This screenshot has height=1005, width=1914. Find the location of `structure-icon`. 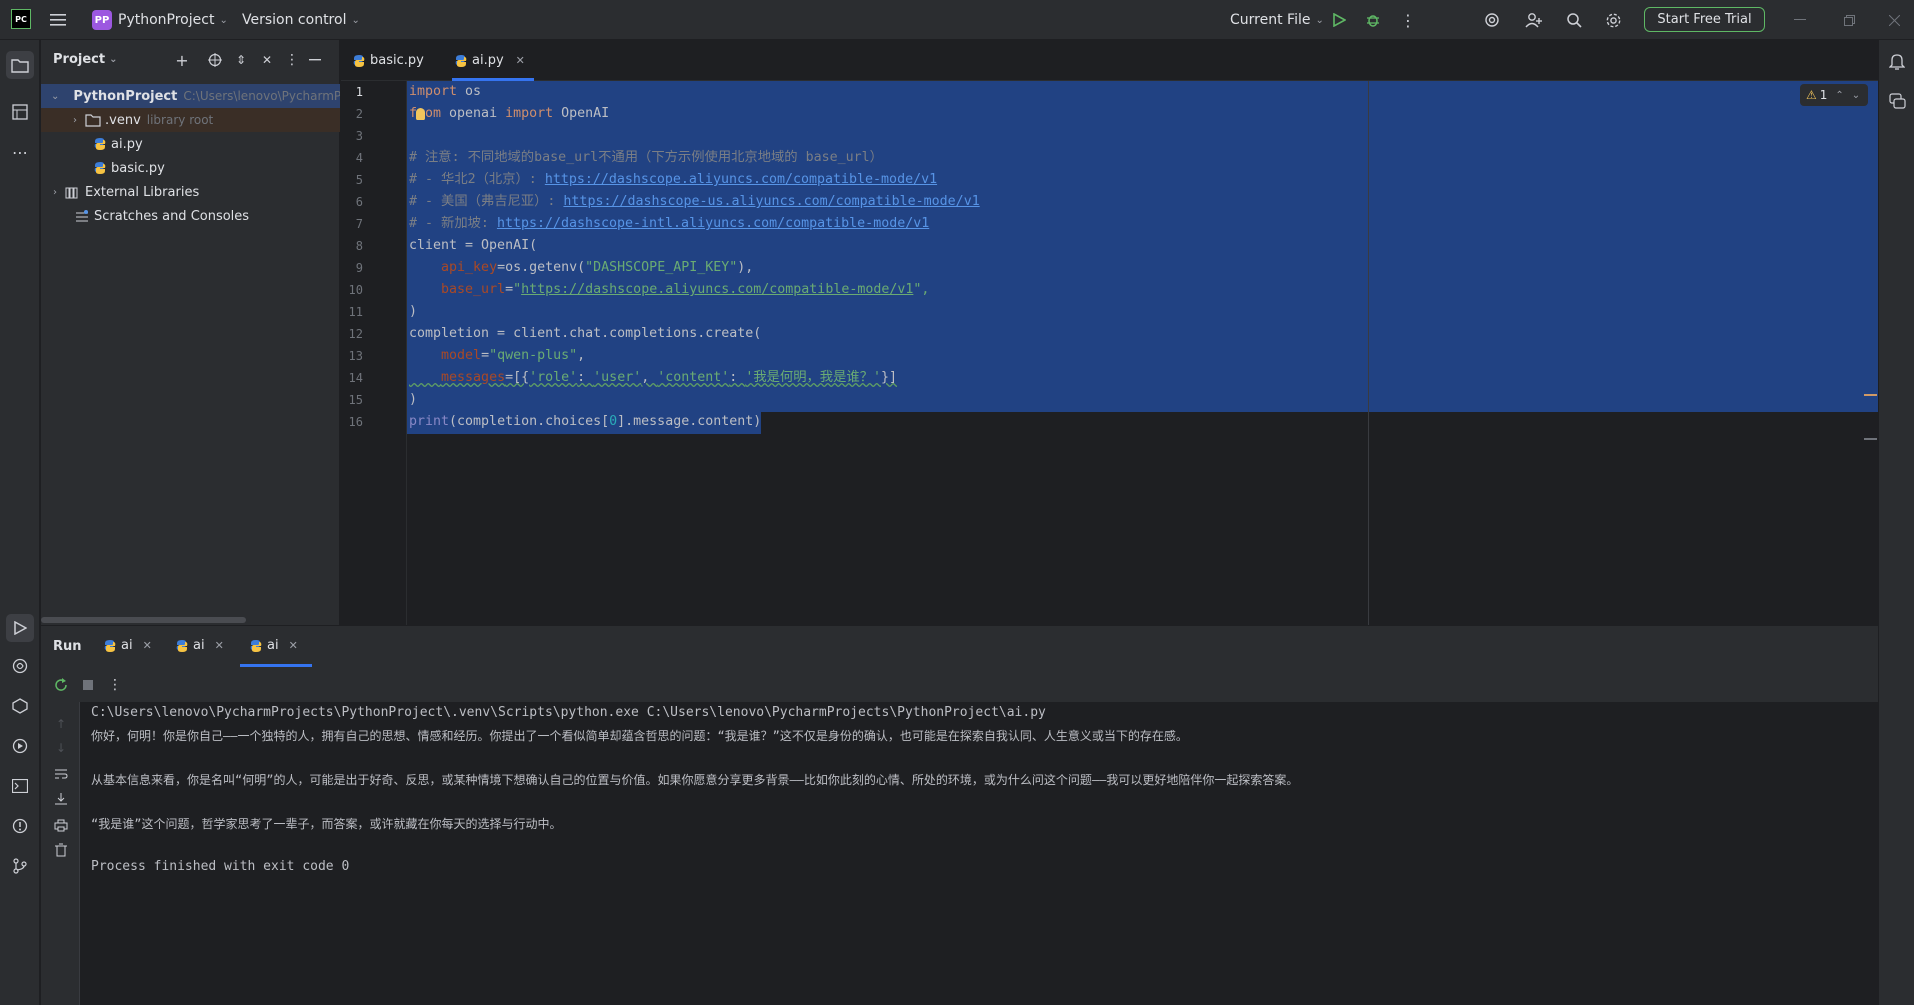

structure-icon is located at coordinates (20, 112).